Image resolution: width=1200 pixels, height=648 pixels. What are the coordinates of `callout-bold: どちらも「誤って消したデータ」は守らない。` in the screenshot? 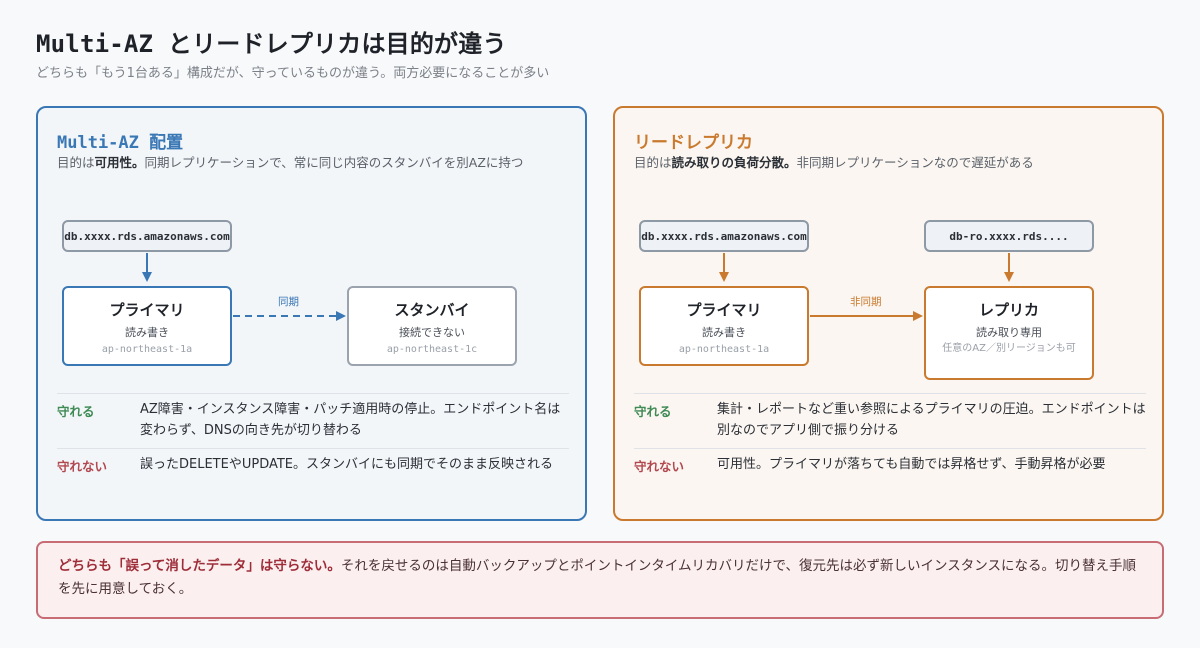 It's located at (199, 566).